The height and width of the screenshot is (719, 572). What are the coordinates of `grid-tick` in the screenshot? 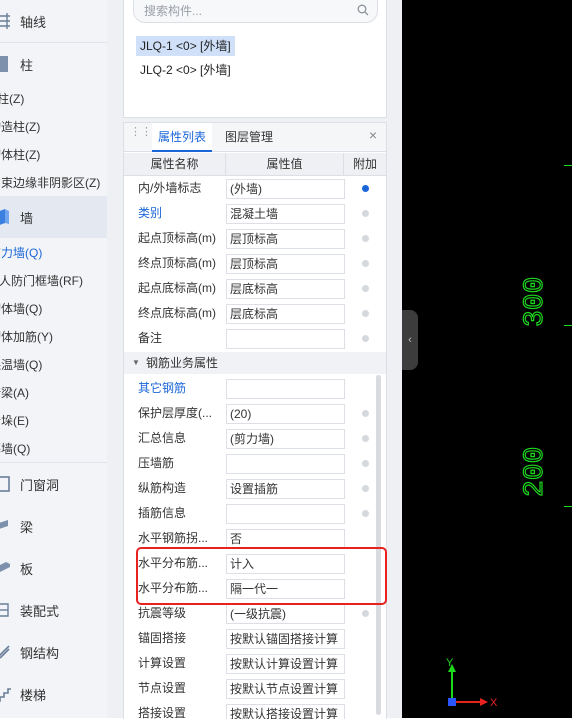 It's located at (568, 325).